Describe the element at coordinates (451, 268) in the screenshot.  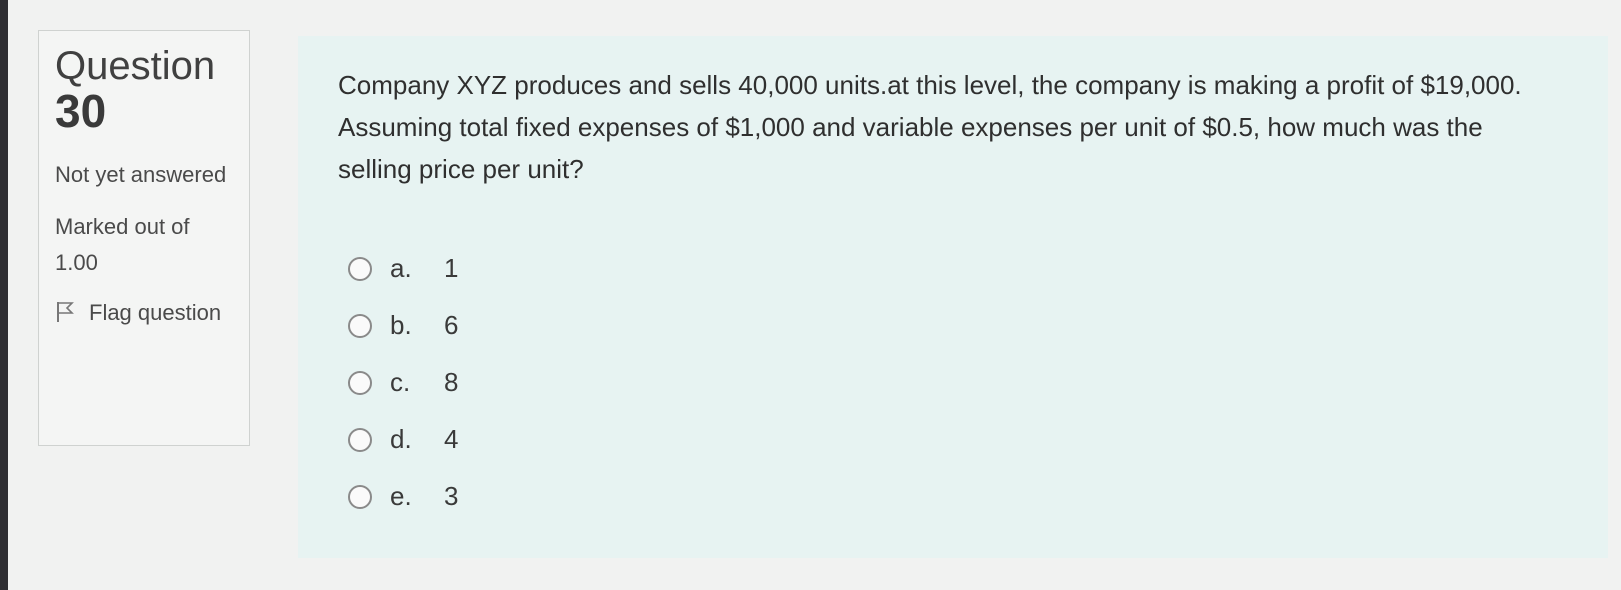
I see `option-value: 1` at that location.